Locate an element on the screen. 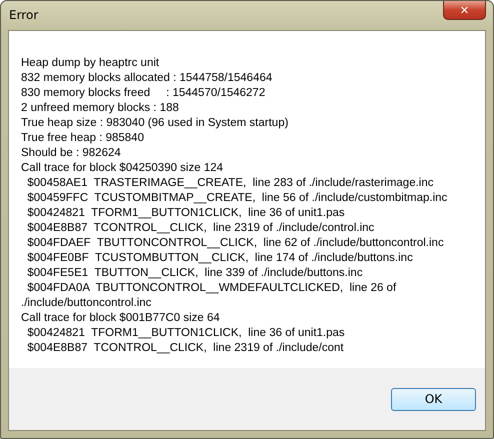 This screenshot has height=439, width=494. message-line: True free heap : 985840 is located at coordinates (83, 138).